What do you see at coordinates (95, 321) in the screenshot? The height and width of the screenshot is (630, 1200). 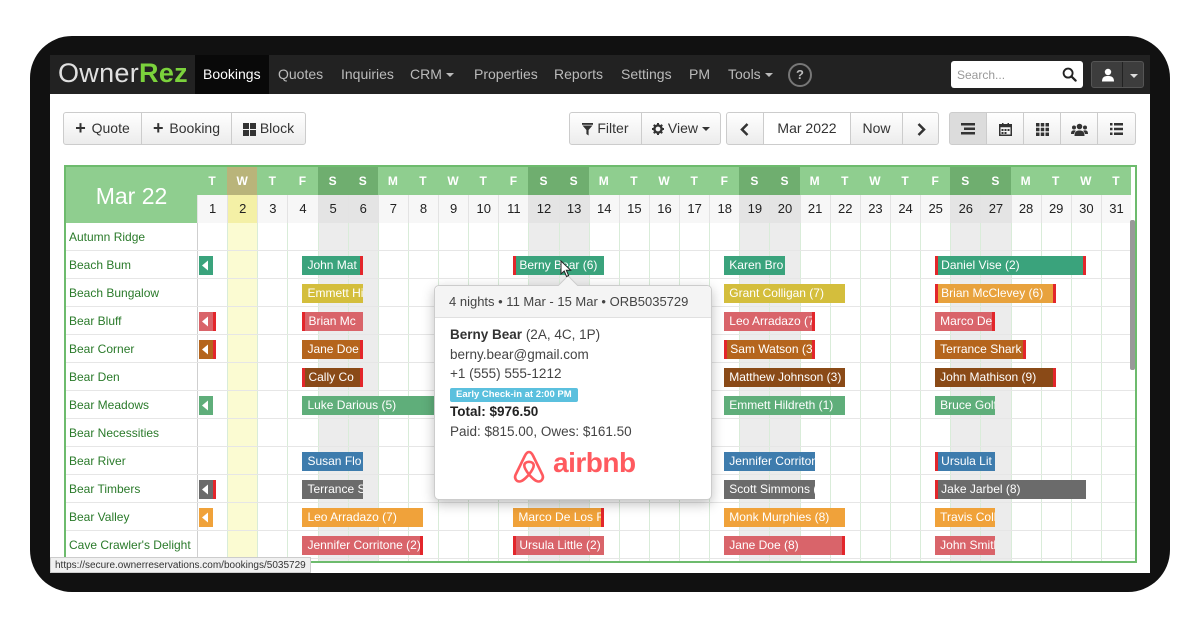 I see `property-name: Bear Bluff` at bounding box center [95, 321].